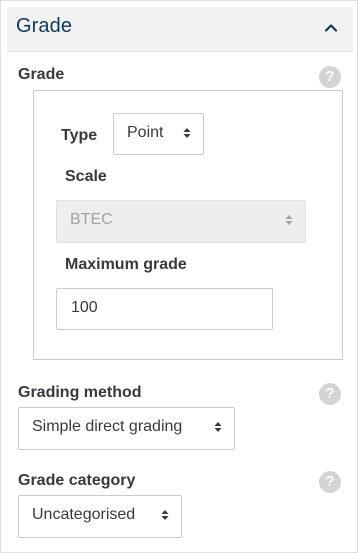 The width and height of the screenshot is (358, 553). Describe the element at coordinates (330, 77) in the screenshot. I see `grade-help-icon: ?` at that location.